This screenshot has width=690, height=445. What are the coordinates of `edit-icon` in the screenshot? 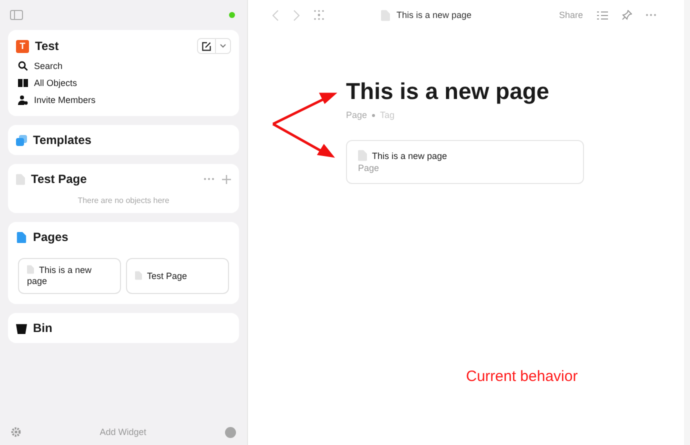 It's located at (206, 46).